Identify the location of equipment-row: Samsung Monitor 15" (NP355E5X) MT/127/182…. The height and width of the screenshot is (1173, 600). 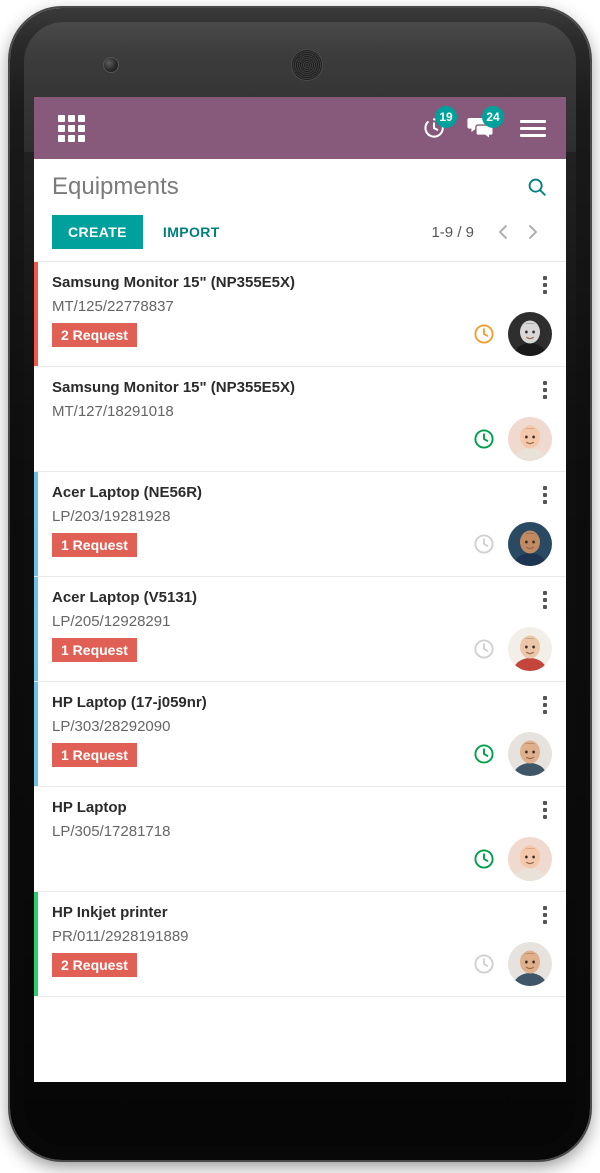
(300, 419).